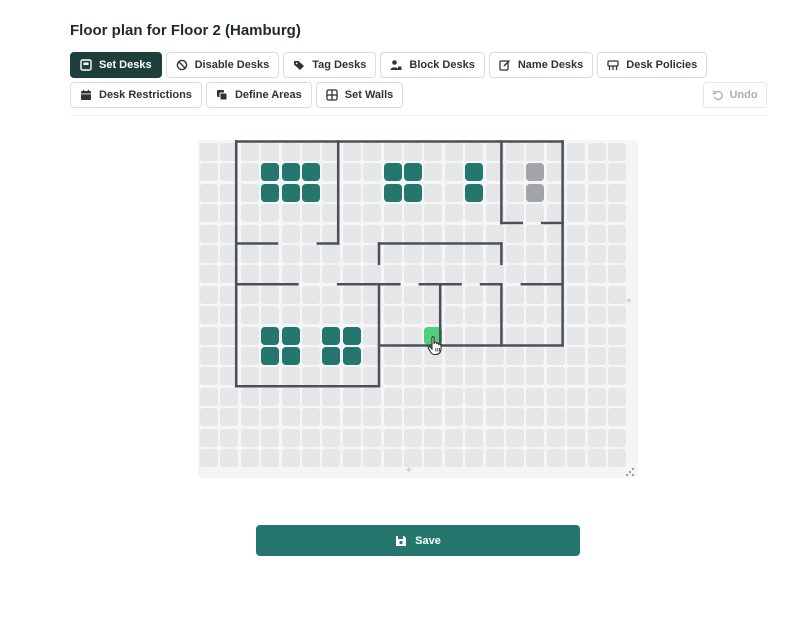  What do you see at coordinates (541, 65) in the screenshot?
I see `name-desks-button: Name Desks` at bounding box center [541, 65].